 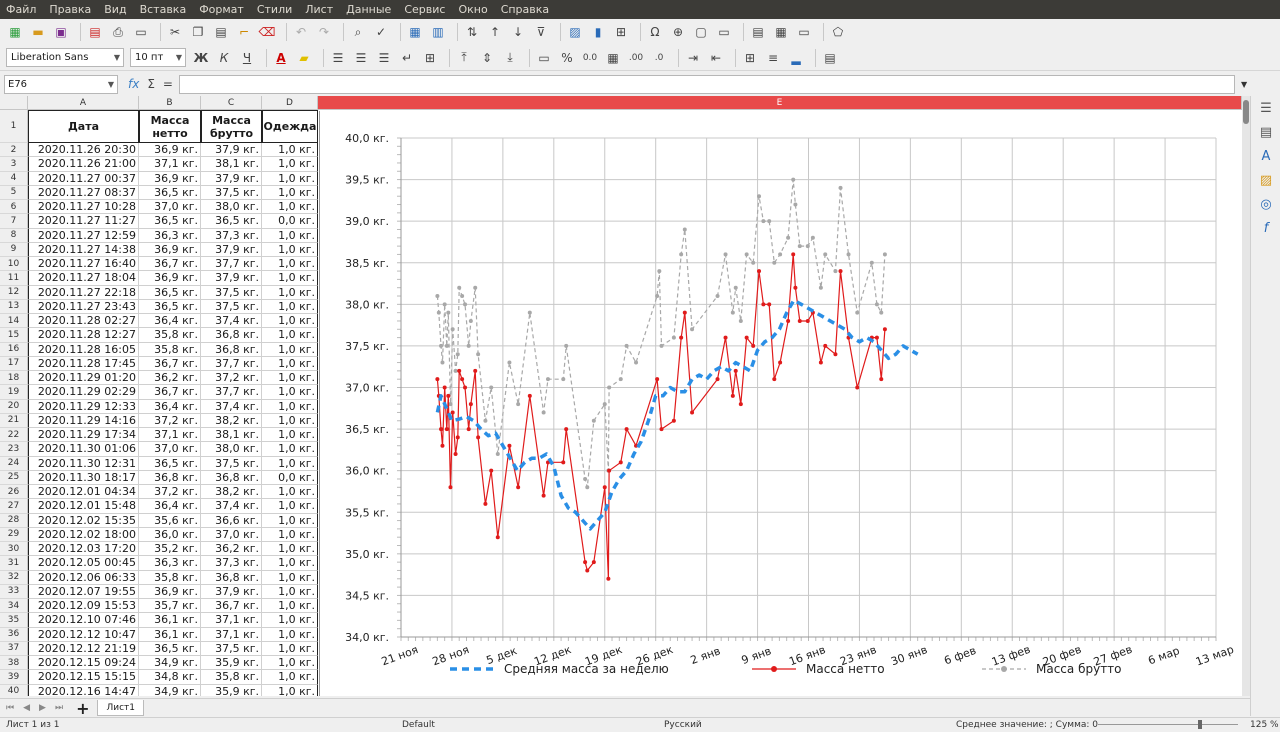 I want to click on styles-icon: A, so click(x=1265, y=156).